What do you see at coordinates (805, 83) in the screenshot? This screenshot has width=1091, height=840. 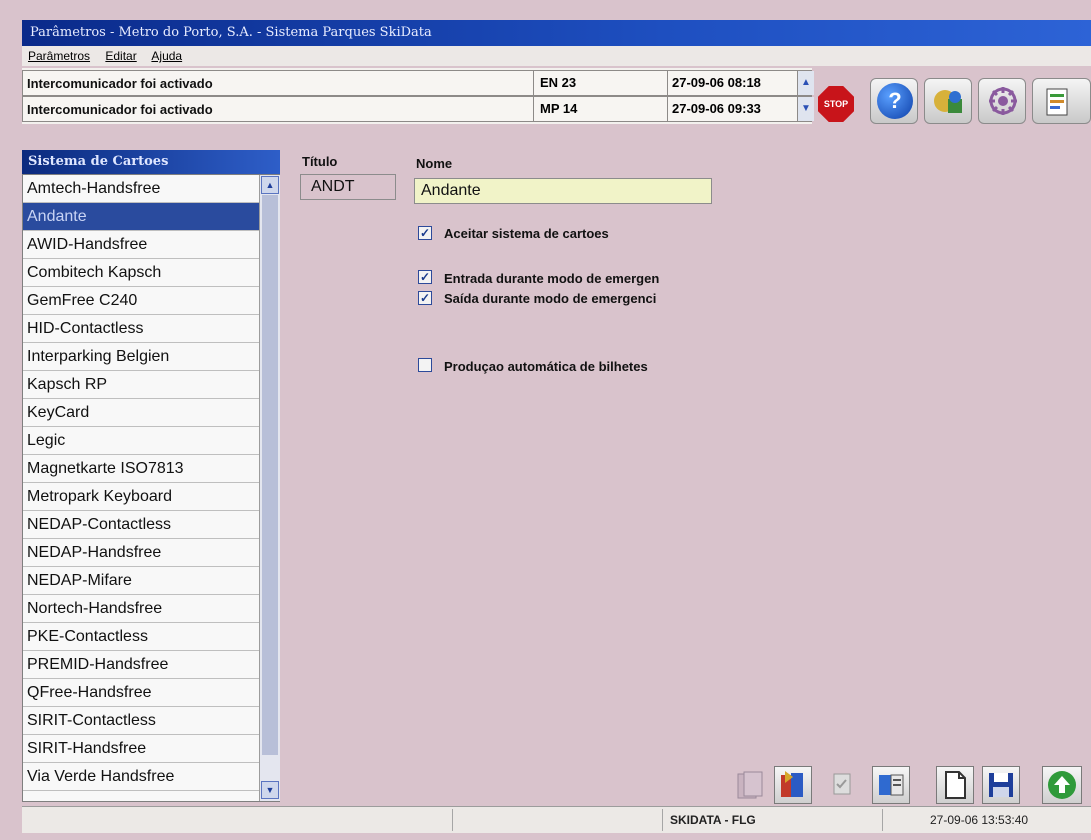 I see `scroll-up-icon: ▲` at bounding box center [805, 83].